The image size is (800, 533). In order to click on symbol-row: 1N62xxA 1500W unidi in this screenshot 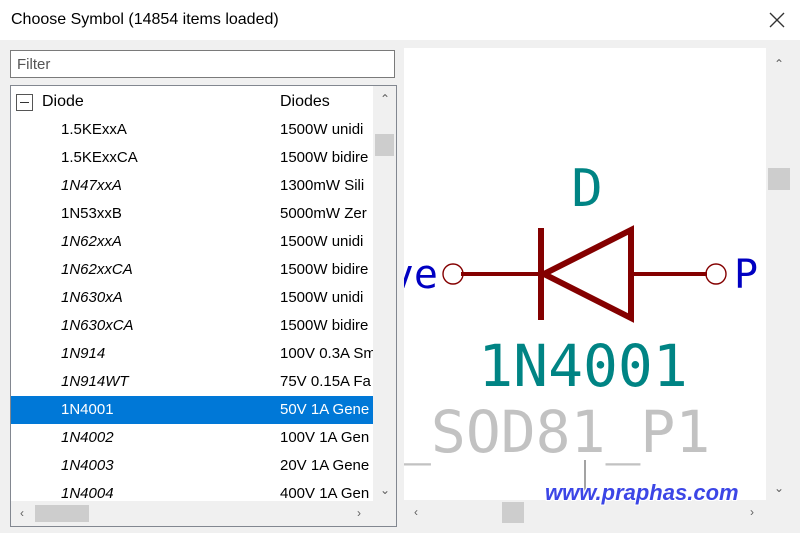, I will do `click(192, 242)`.